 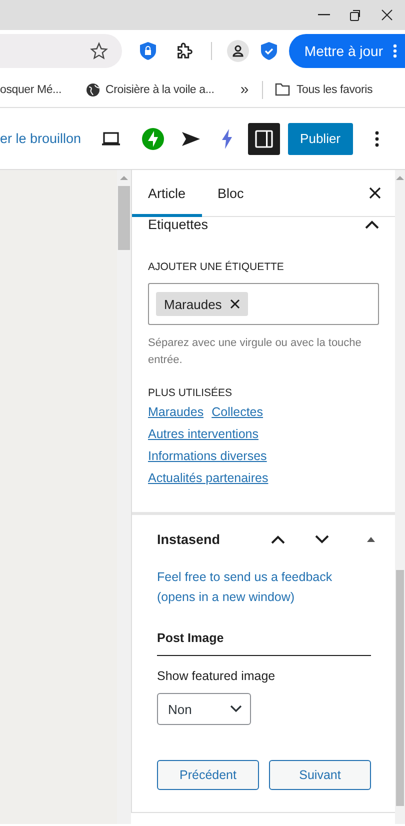 I want to click on tag-label: Maraudes, so click(x=193, y=304).